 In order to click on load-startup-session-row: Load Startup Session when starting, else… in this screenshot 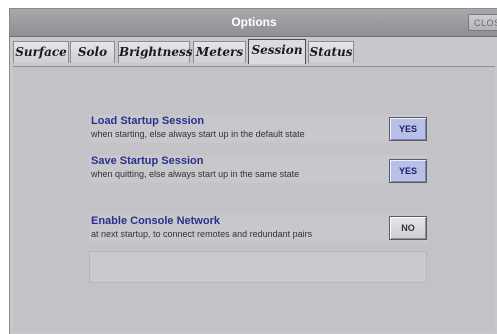, I will do `click(258, 129)`.